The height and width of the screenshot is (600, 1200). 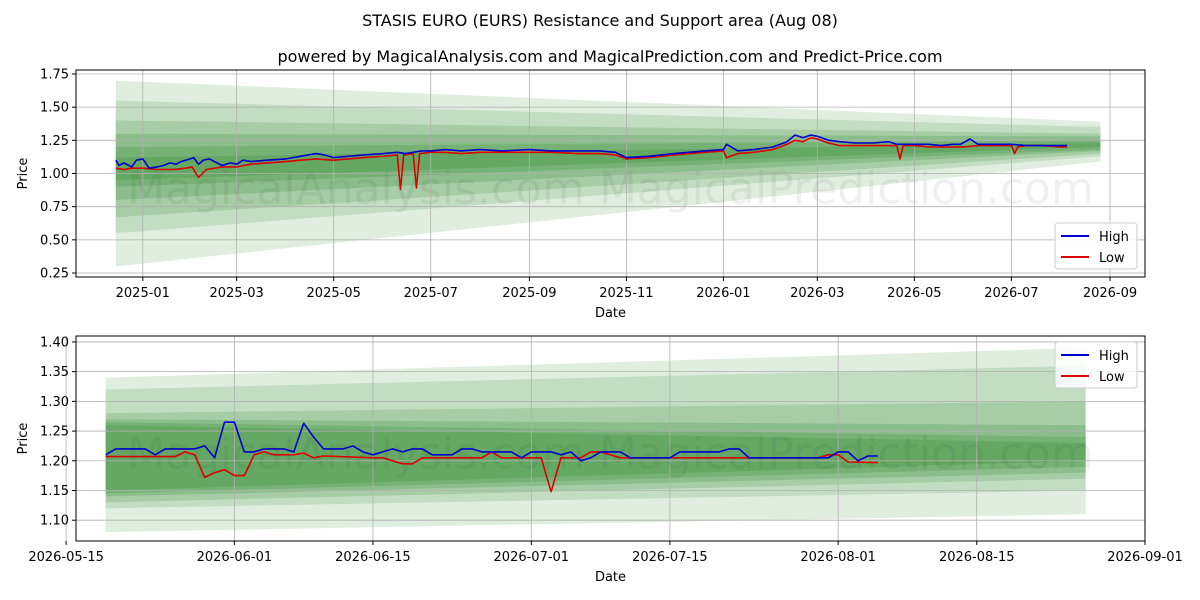 I want to click on x-tick-label: 2026-07-15, so click(x=670, y=557).